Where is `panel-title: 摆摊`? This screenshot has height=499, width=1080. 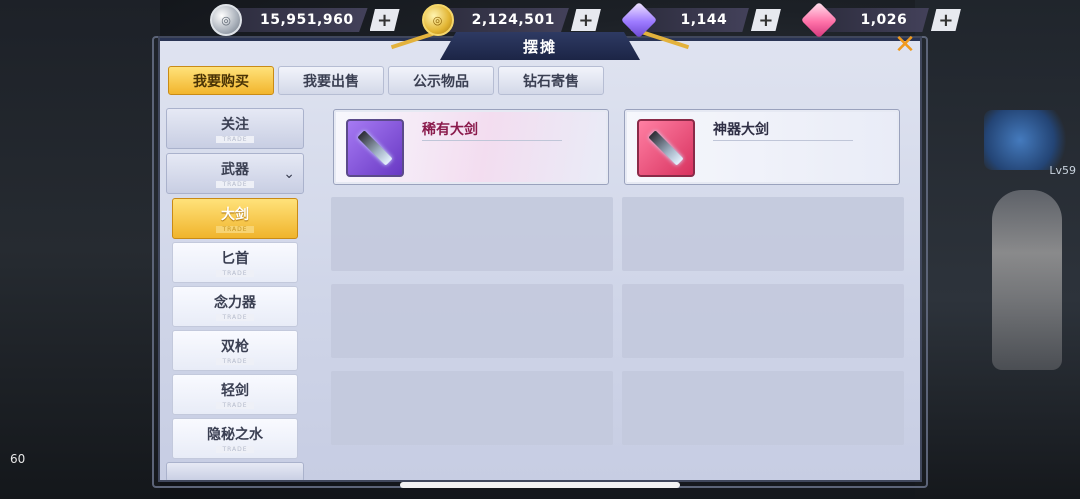
panel-title: 摆摊 is located at coordinates (540, 46).